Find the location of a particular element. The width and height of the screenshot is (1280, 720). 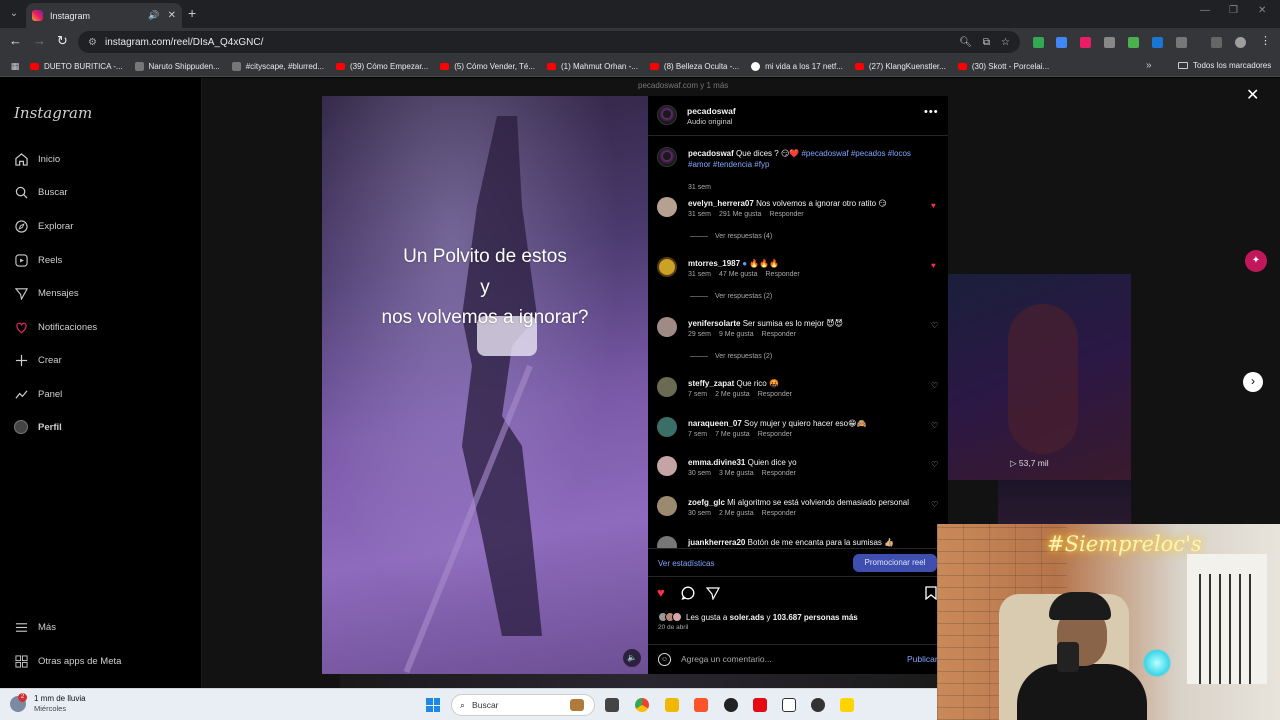

extensions-puzzle-icon is located at coordinates (1181, 42).